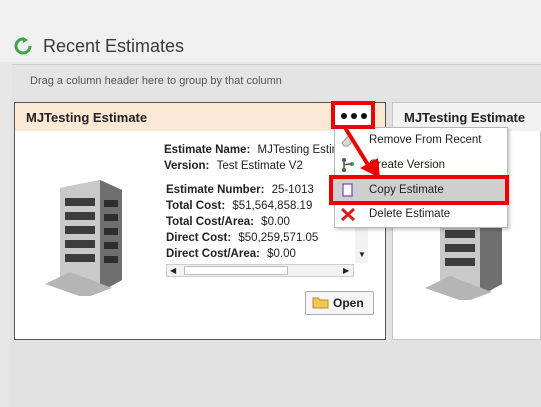 Image resolution: width=541 pixels, height=407 pixels. I want to click on scrollbar-thumb, so click(236, 270).